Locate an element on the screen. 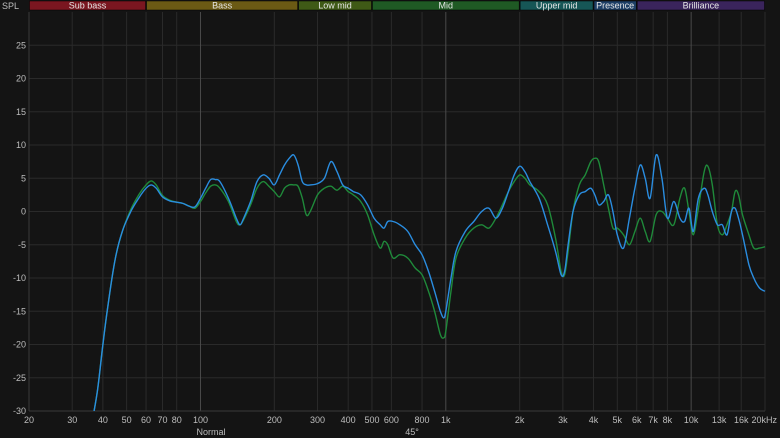 Image resolution: width=780 pixels, height=438 pixels. x-tick-label-8: 200 is located at coordinates (274, 420).